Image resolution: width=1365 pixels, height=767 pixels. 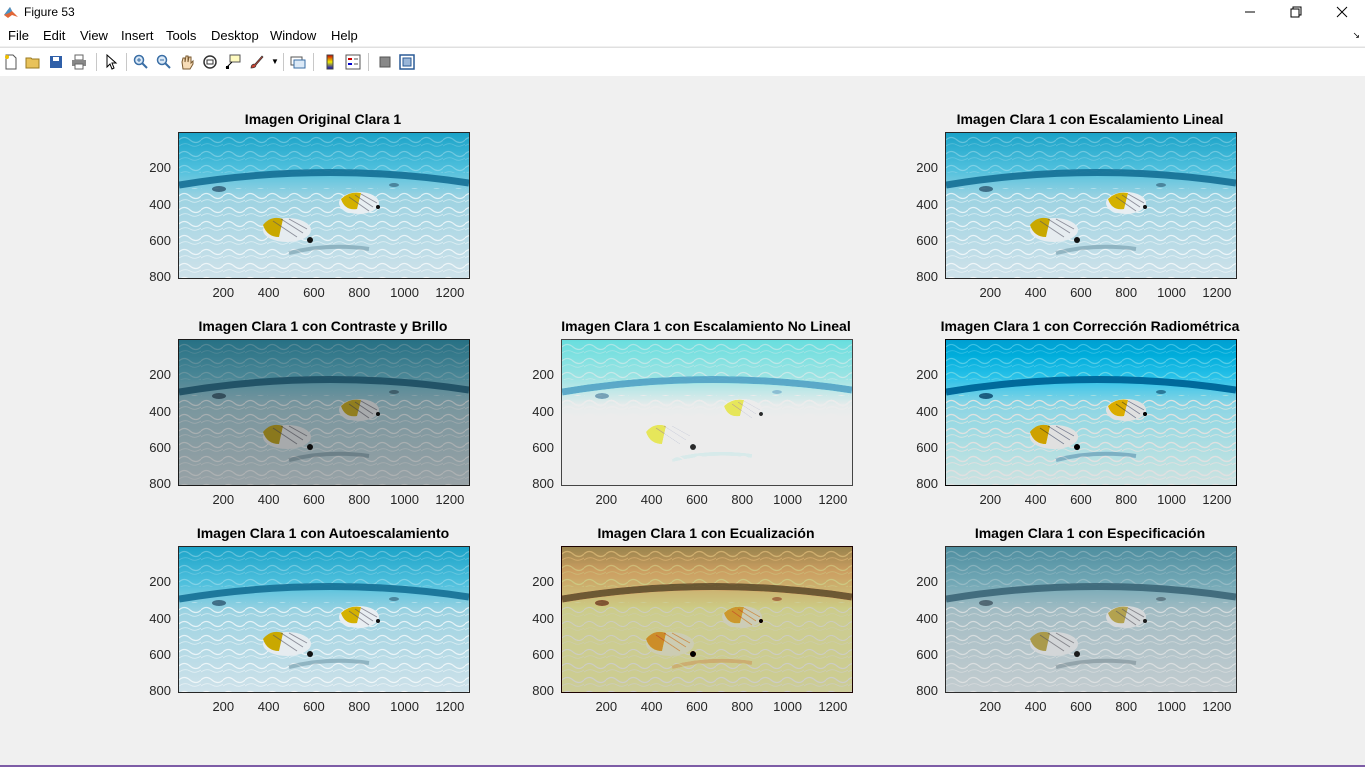 I want to click on print-icon, so click(x=79, y=62).